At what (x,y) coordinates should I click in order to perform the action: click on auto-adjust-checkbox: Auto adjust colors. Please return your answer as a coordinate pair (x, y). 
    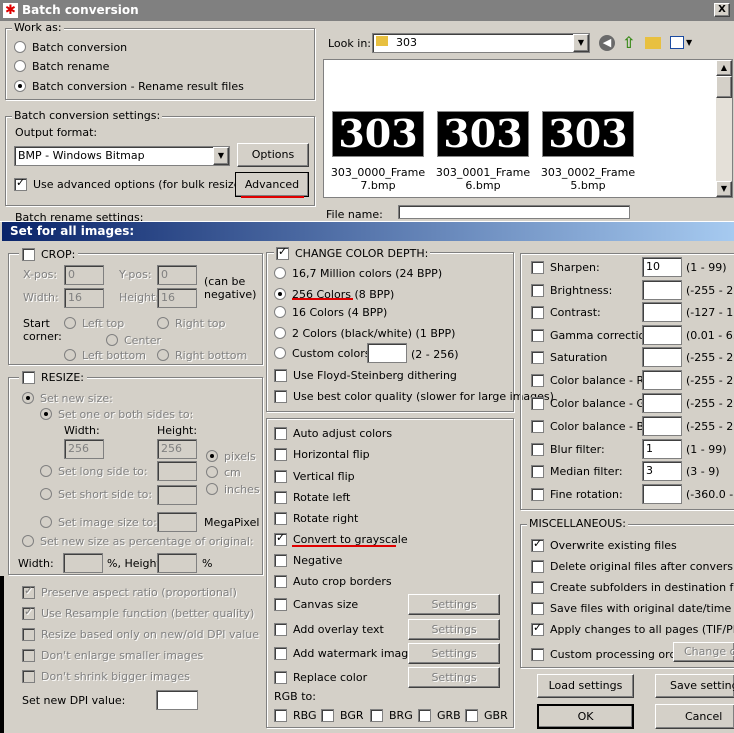
    Looking at the image, I should click on (333, 433).